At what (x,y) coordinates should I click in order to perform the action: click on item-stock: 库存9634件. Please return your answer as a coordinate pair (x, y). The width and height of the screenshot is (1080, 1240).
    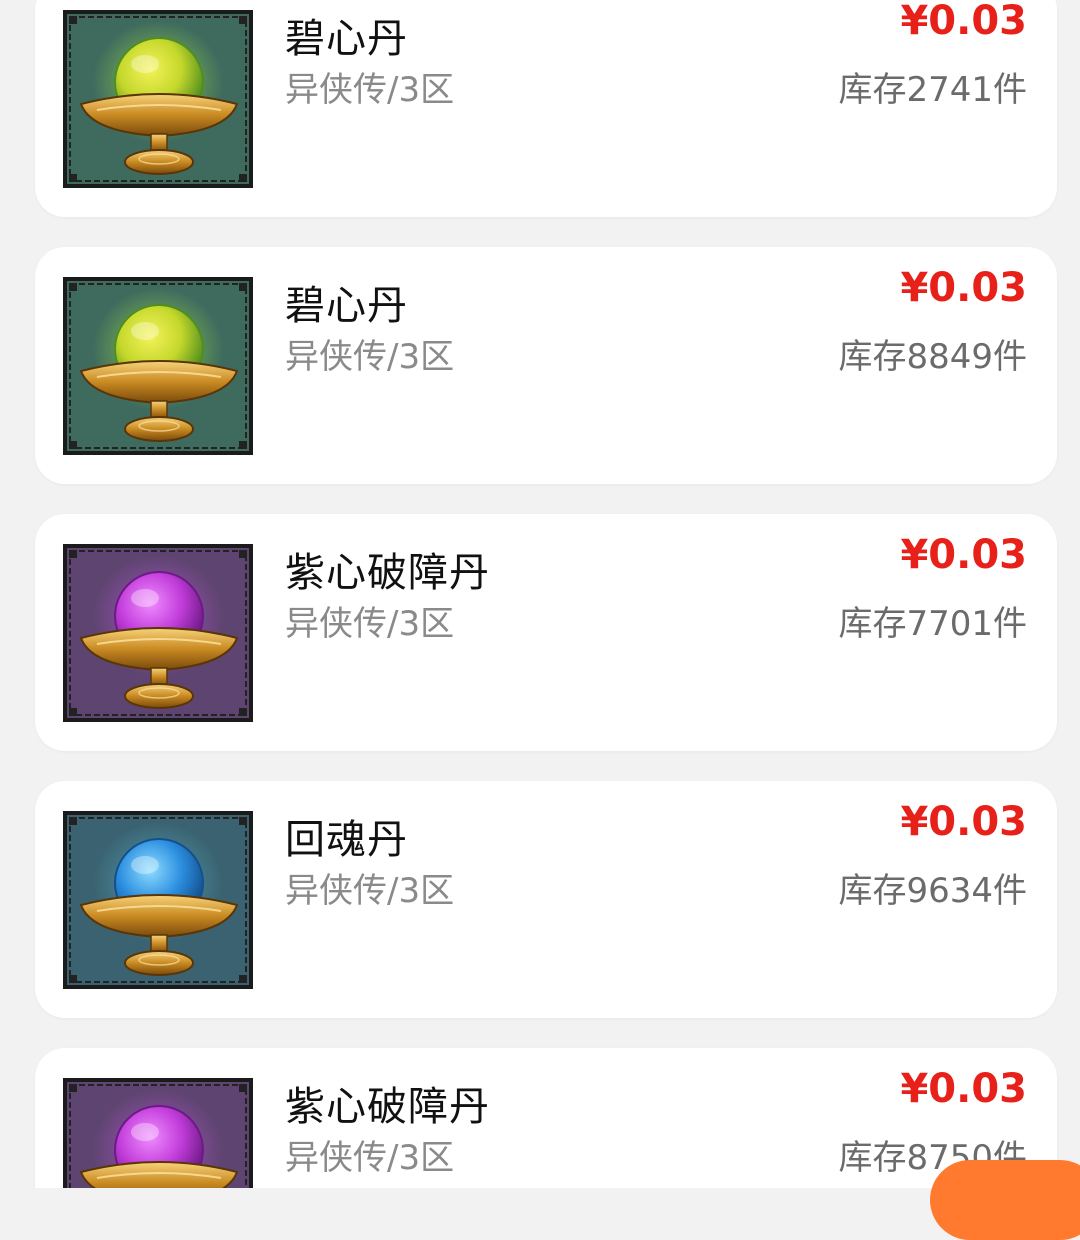
    Looking at the image, I should click on (932, 891).